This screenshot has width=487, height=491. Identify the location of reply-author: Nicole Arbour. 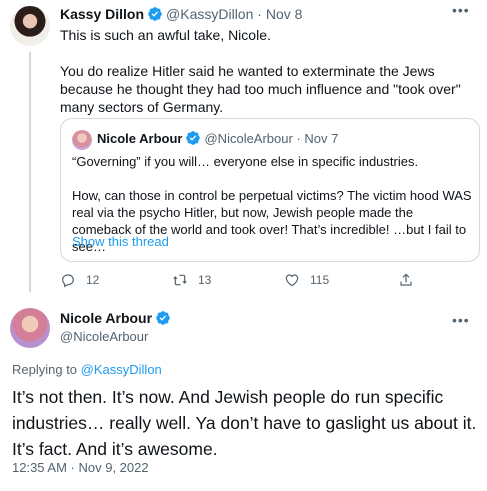
(117, 318).